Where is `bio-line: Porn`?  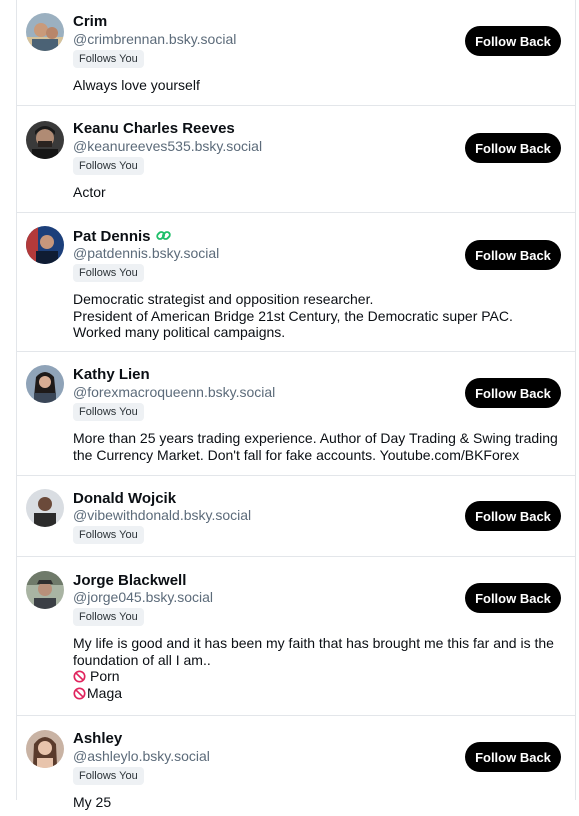
bio-line: Porn is located at coordinates (105, 676).